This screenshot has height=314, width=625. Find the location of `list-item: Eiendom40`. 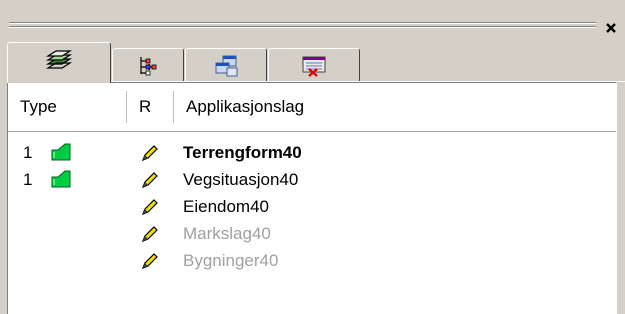

list-item: Eiendom40 is located at coordinates (312, 207).